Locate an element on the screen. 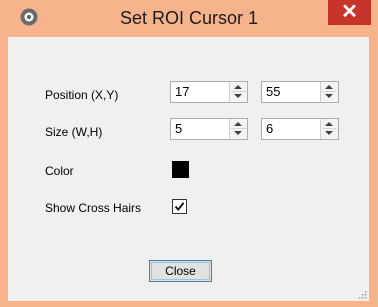  size-label: Size (W,H) is located at coordinates (74, 132).